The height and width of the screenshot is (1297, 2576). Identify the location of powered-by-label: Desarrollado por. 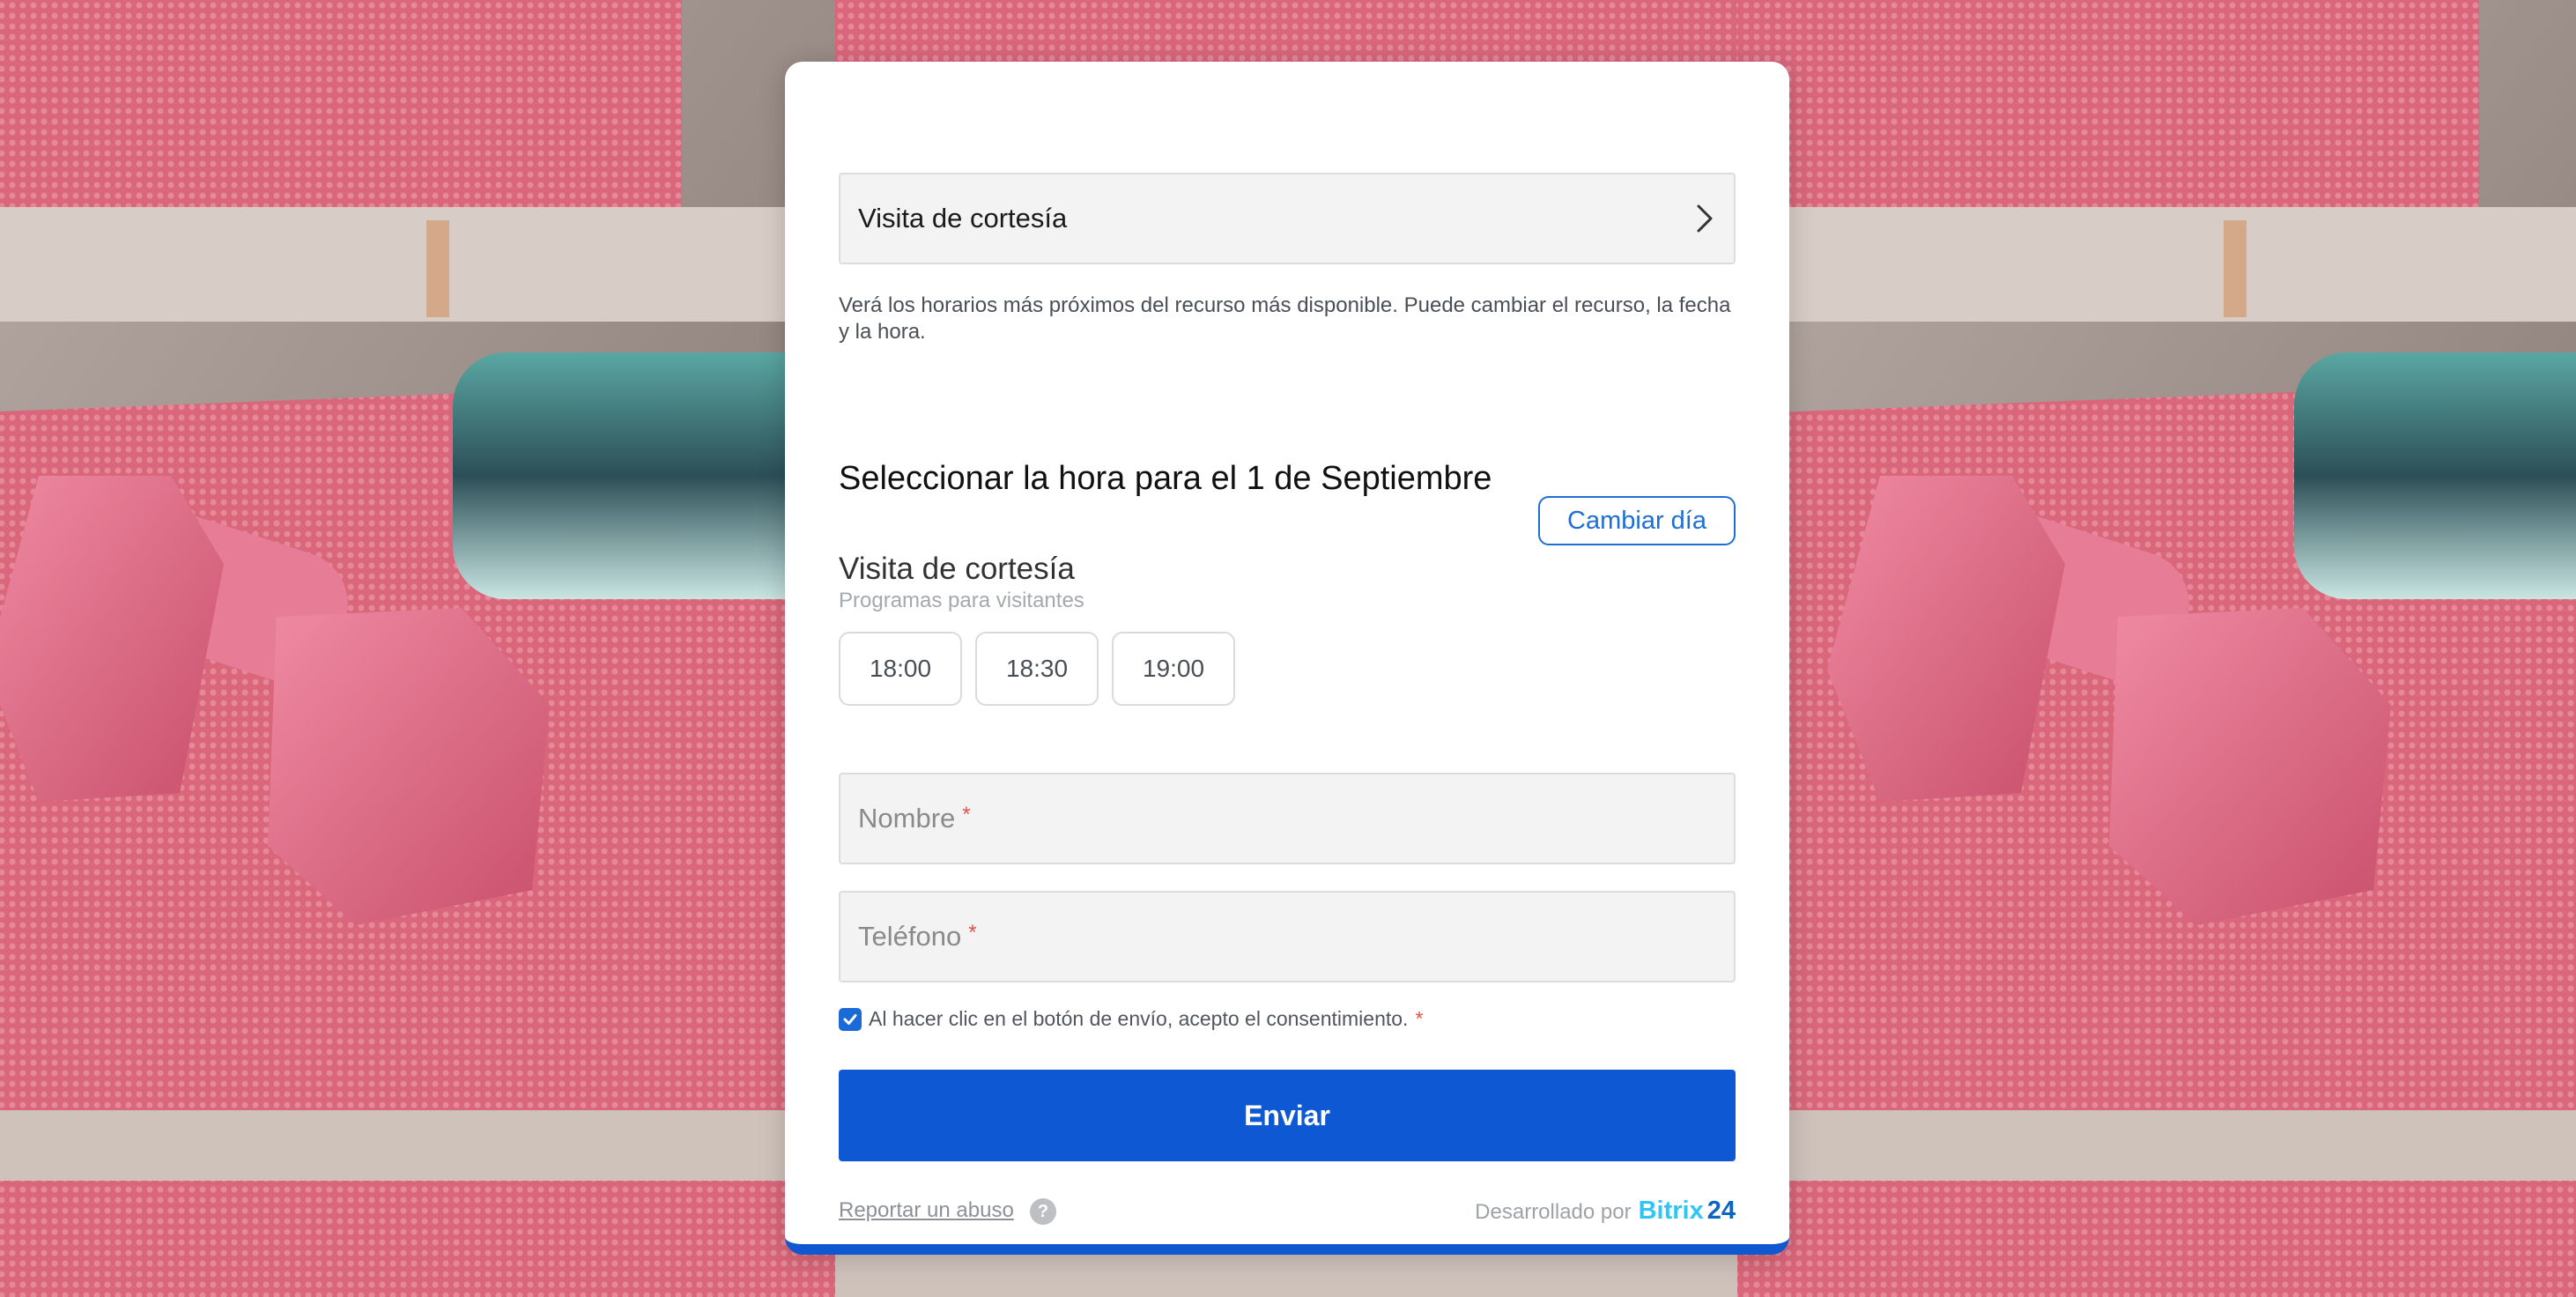
(1553, 1212).